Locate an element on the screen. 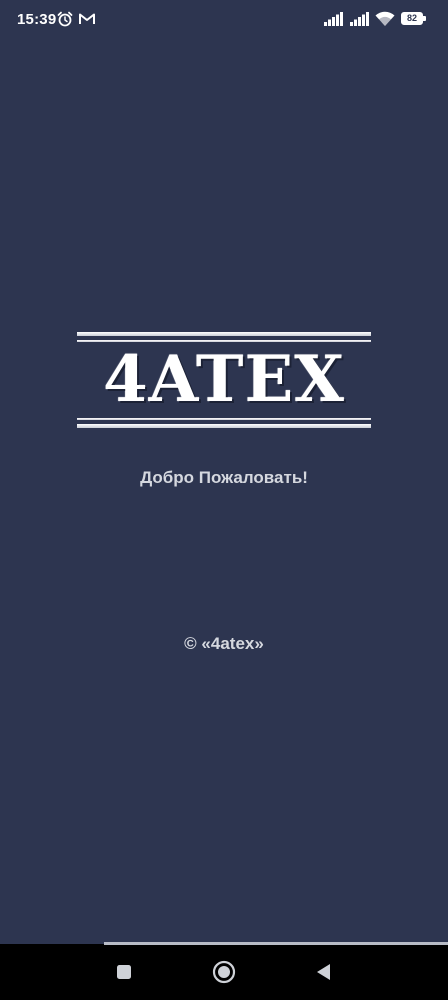 This screenshot has width=448, height=1000. battery-level: 82 is located at coordinates (411, 18).